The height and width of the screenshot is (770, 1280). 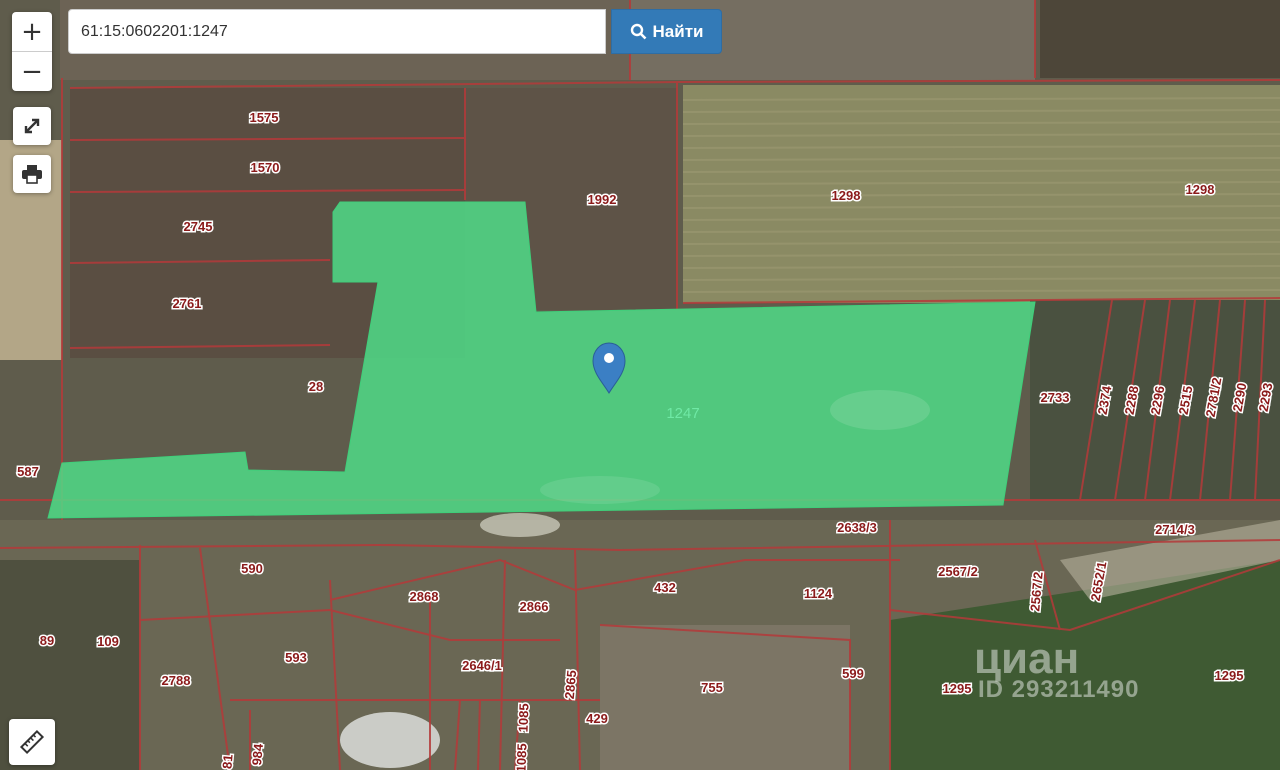 I want to click on parcel-label: 2788, so click(x=176, y=680).